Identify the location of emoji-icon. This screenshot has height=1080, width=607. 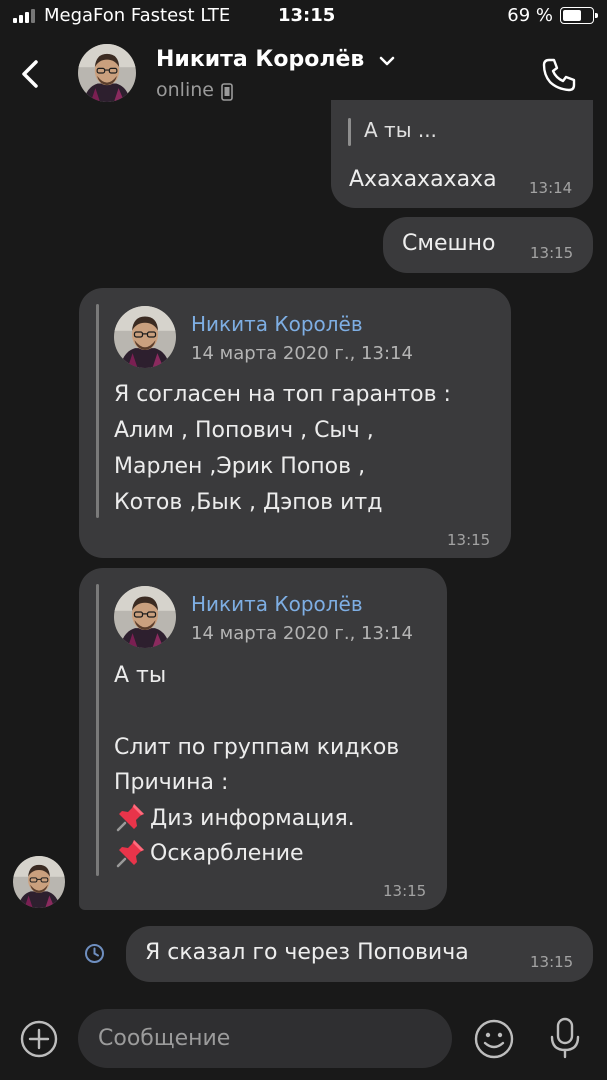
(494, 1039).